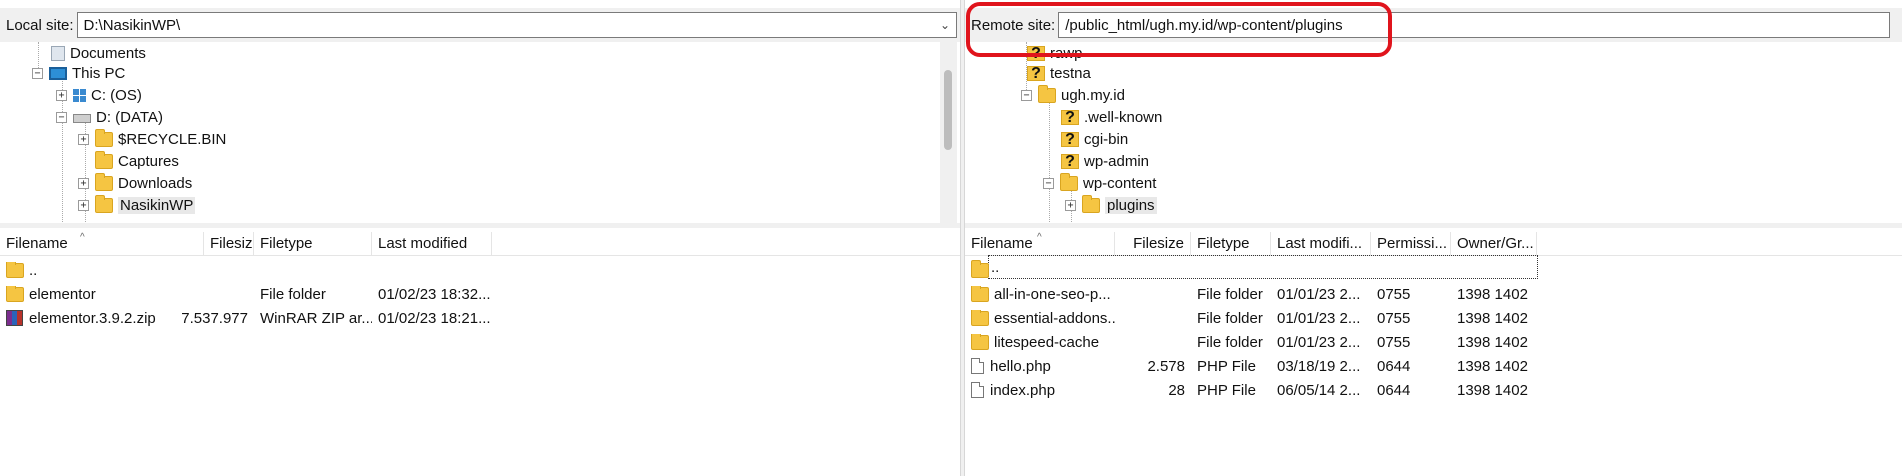 Image resolution: width=1902 pixels, height=476 pixels. I want to click on tree-node-label: ugh.my.id, so click(1093, 95).